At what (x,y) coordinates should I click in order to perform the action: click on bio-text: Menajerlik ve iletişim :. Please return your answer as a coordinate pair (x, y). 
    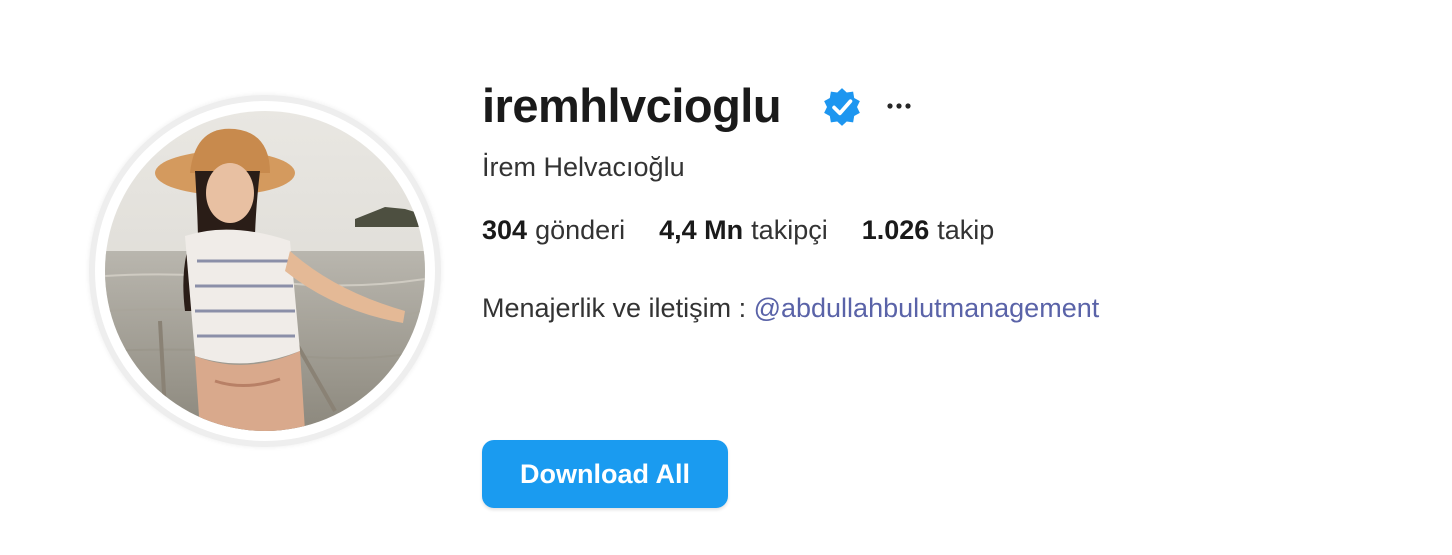
    Looking at the image, I should click on (618, 308).